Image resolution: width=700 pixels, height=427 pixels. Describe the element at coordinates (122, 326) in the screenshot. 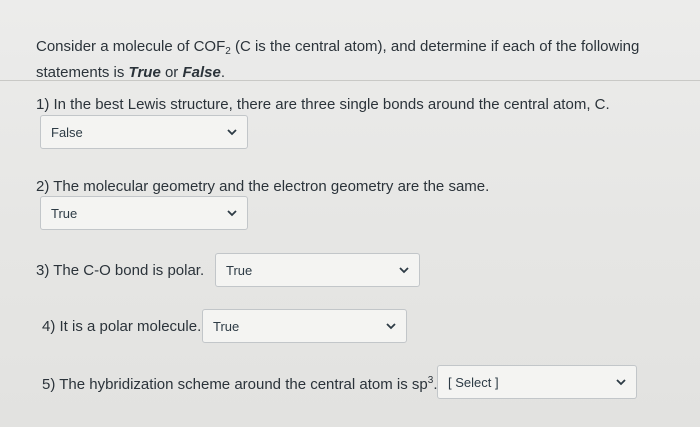

I see `question-4-text: 4) It is a polar molecule.` at that location.